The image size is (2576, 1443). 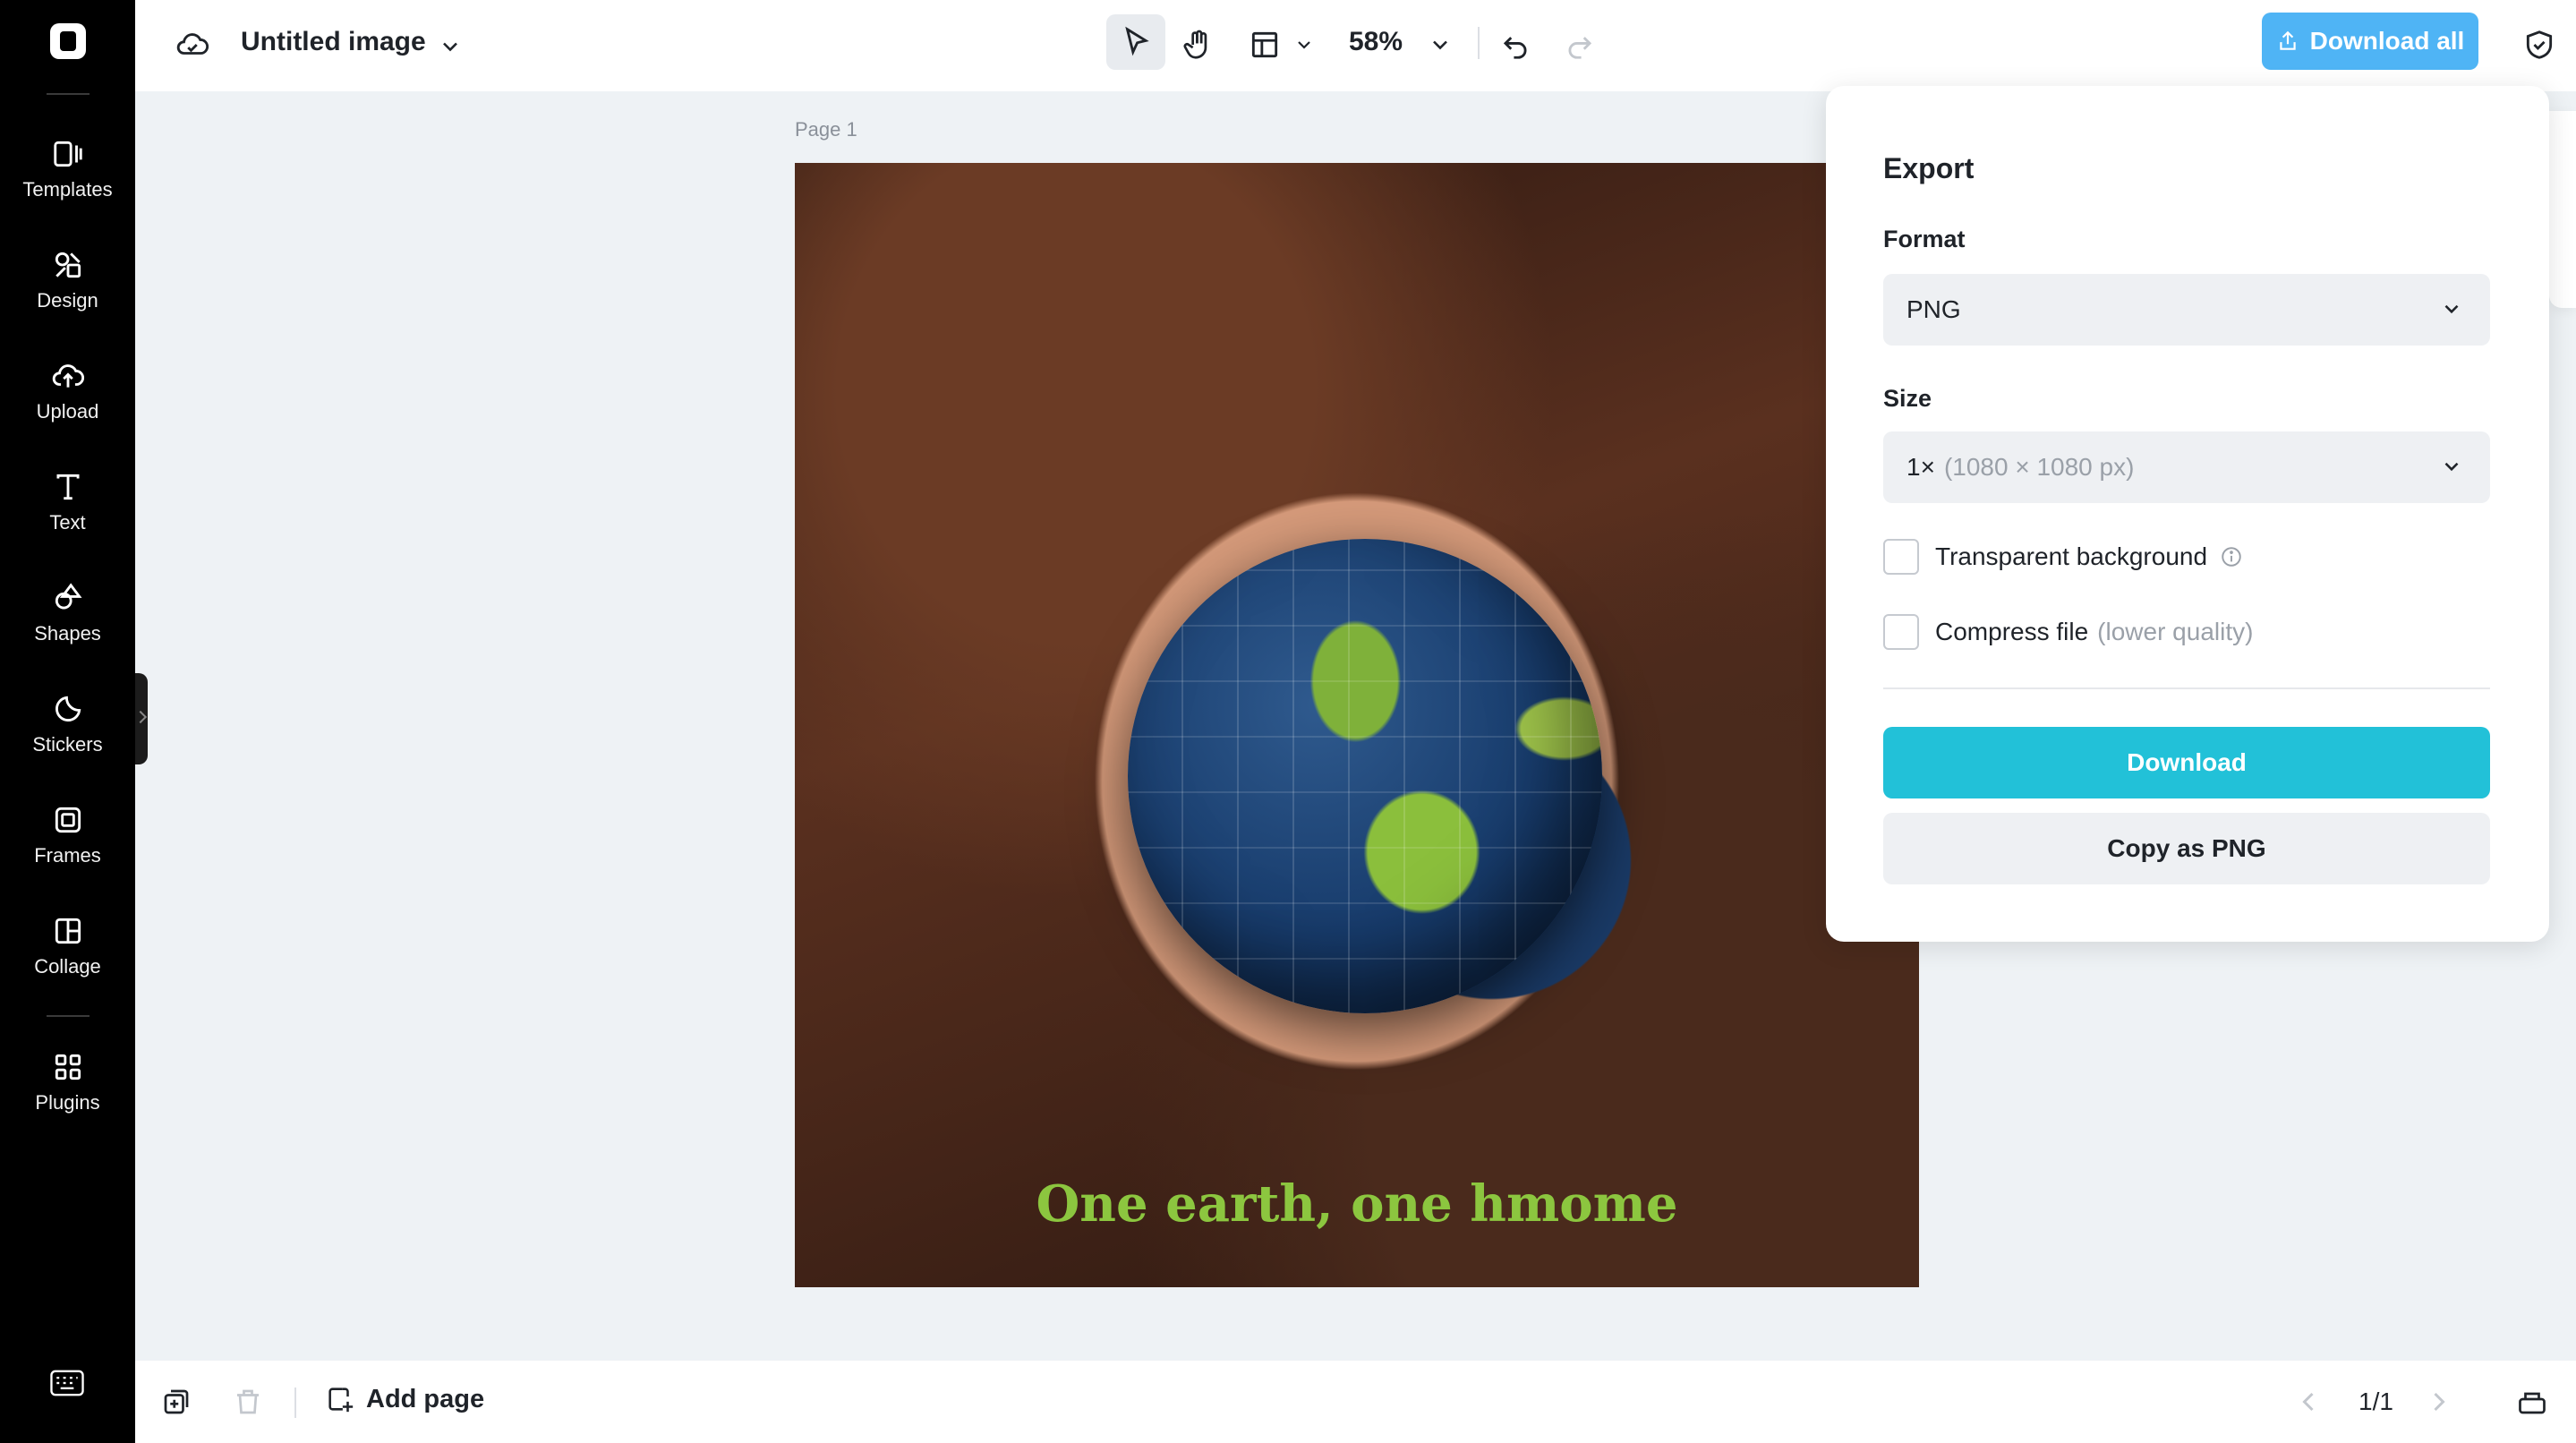 I want to click on compress-file-checkbox, so click(x=1901, y=632).